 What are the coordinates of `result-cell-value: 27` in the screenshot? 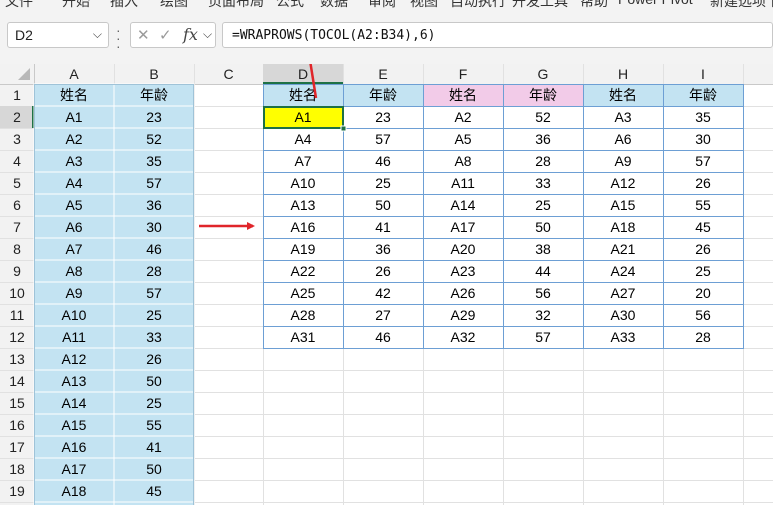 It's located at (383, 315).